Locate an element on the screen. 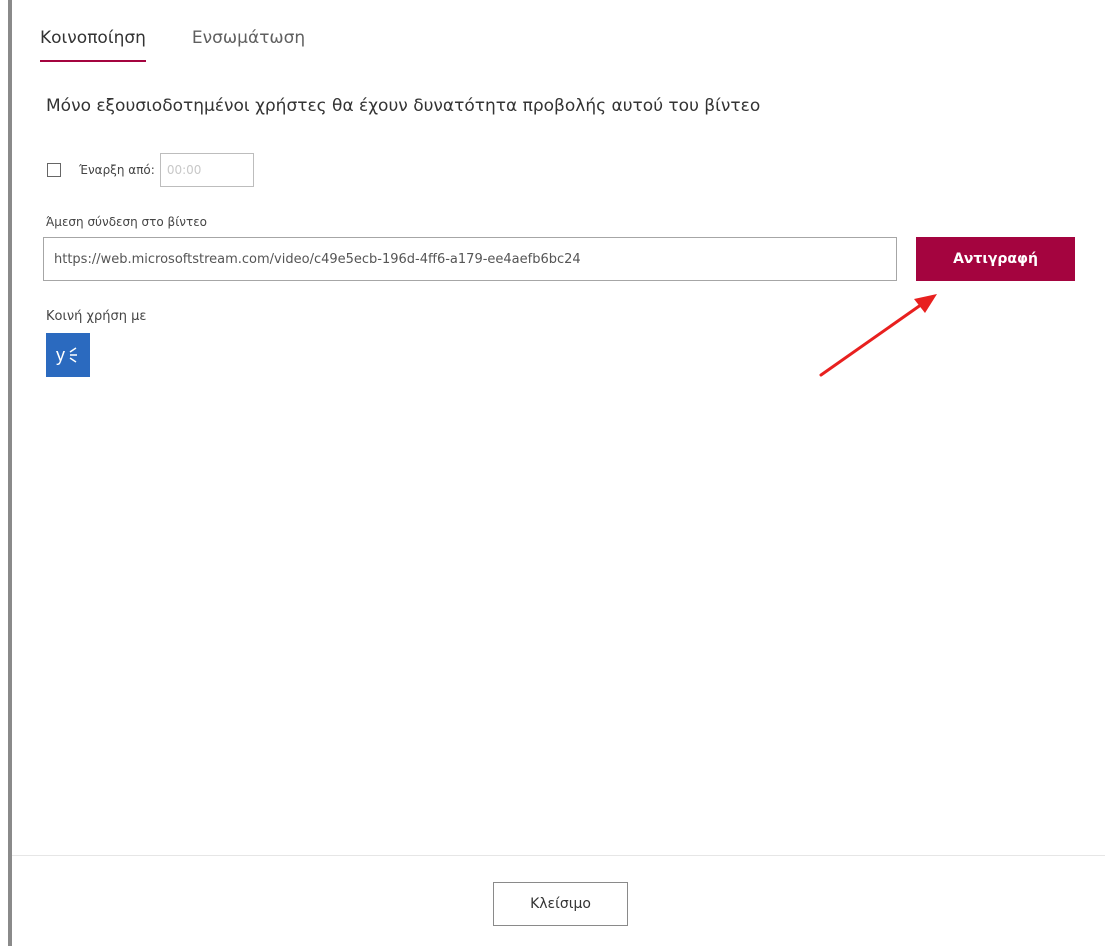 The width and height of the screenshot is (1105, 946). yammer-share-button: y is located at coordinates (68, 355).